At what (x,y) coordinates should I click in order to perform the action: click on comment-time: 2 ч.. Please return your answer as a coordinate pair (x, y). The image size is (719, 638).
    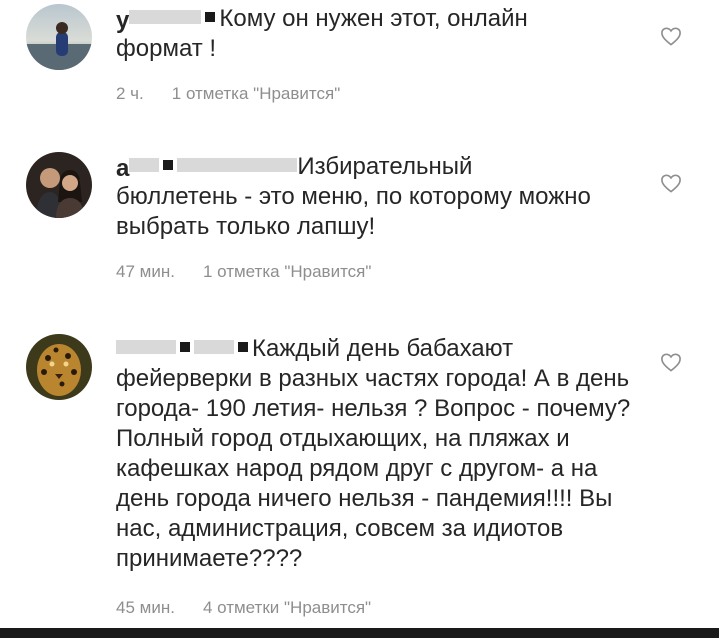
    Looking at the image, I should click on (130, 93).